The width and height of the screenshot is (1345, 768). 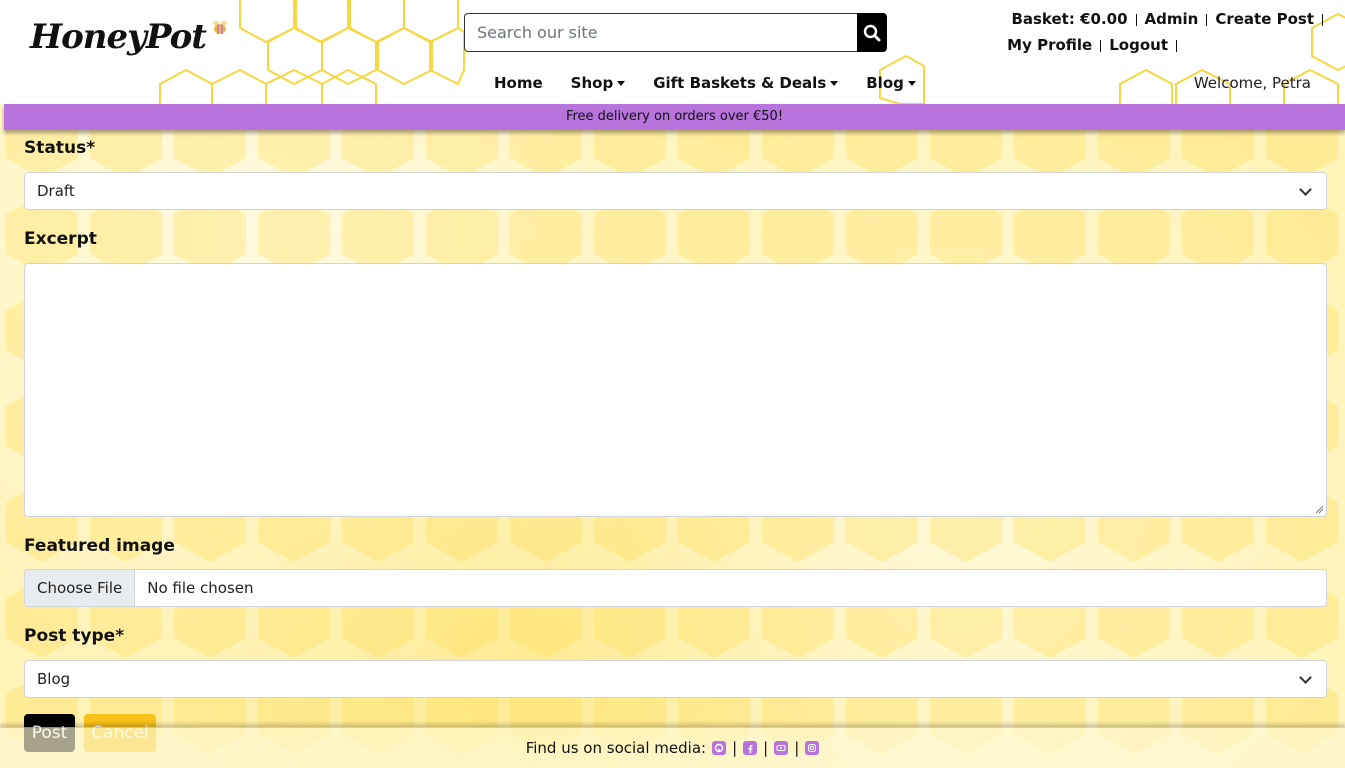 I want to click on status-value: Draft, so click(x=56, y=191).